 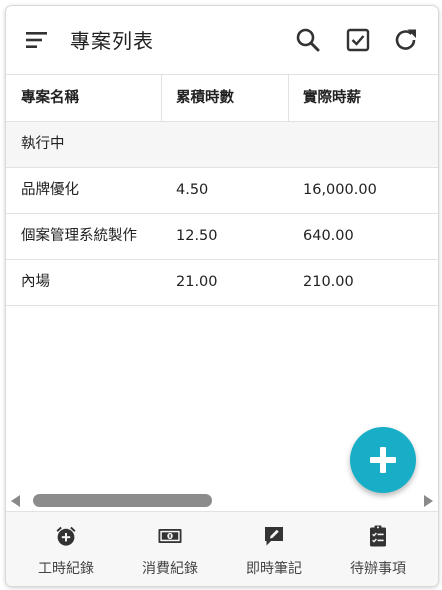 What do you see at coordinates (222, 191) in the screenshot?
I see `table-row: 品牌優化 4.50 16,000.00` at bounding box center [222, 191].